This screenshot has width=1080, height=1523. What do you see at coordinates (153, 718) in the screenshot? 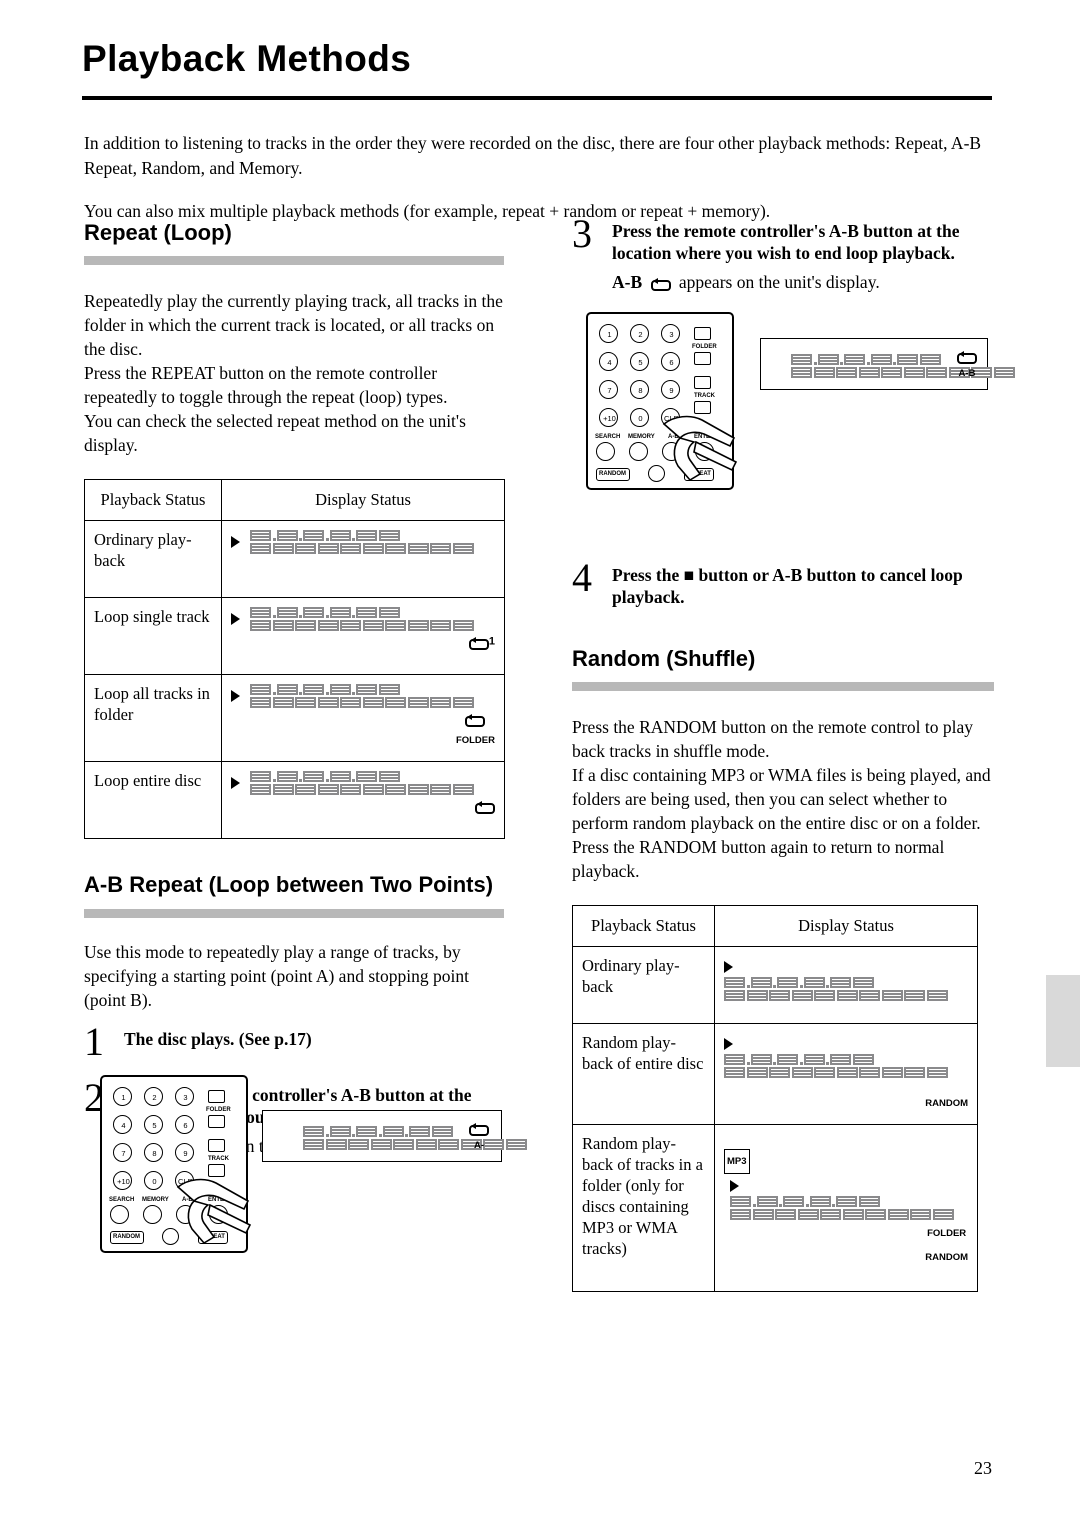
I see `row-label: Loop all tracks in folder` at bounding box center [153, 718].